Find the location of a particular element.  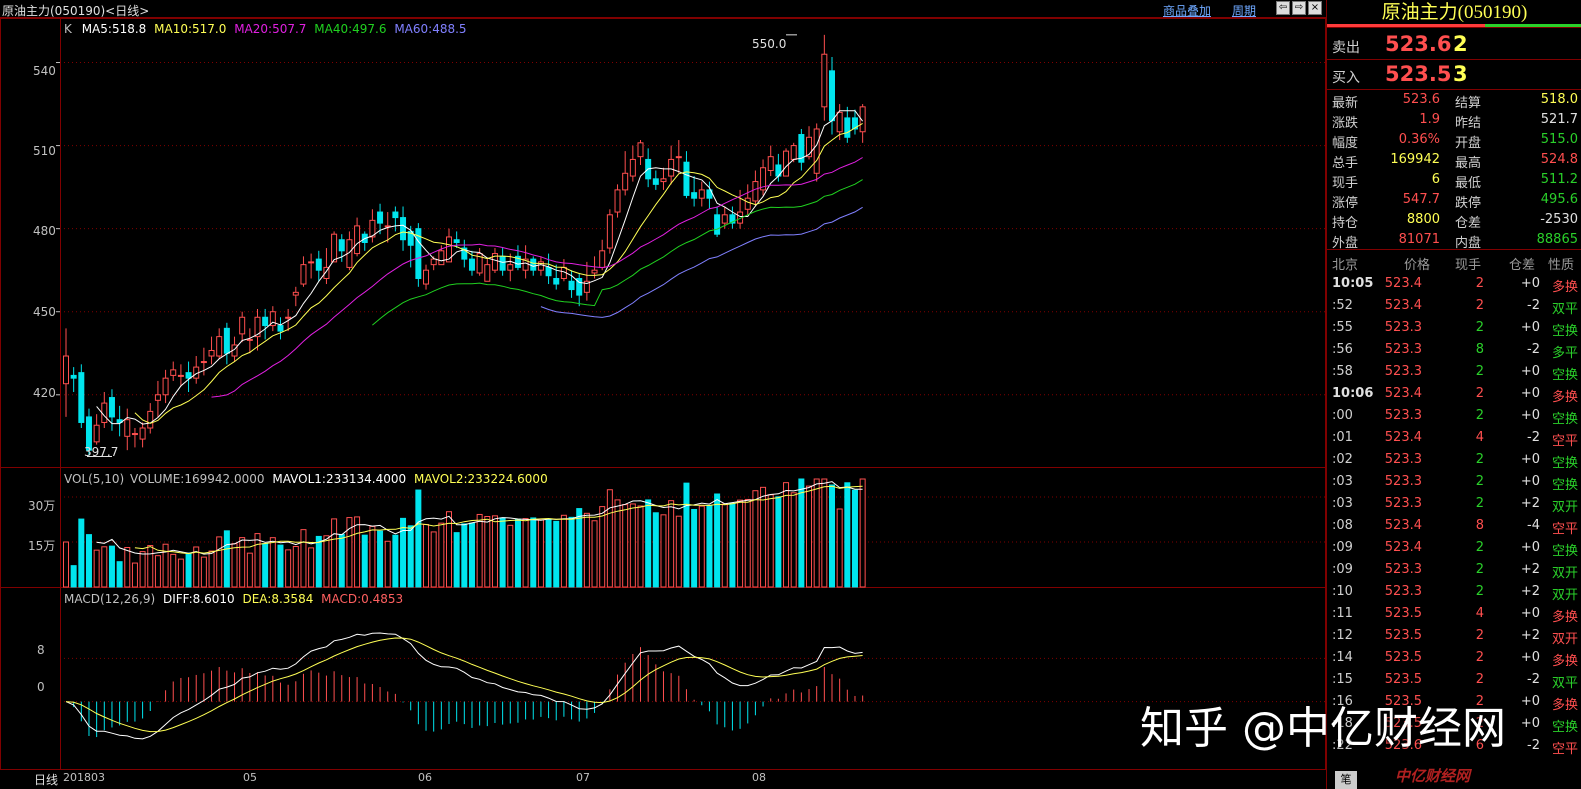

tick-t: :03 is located at coordinates (1342, 503).